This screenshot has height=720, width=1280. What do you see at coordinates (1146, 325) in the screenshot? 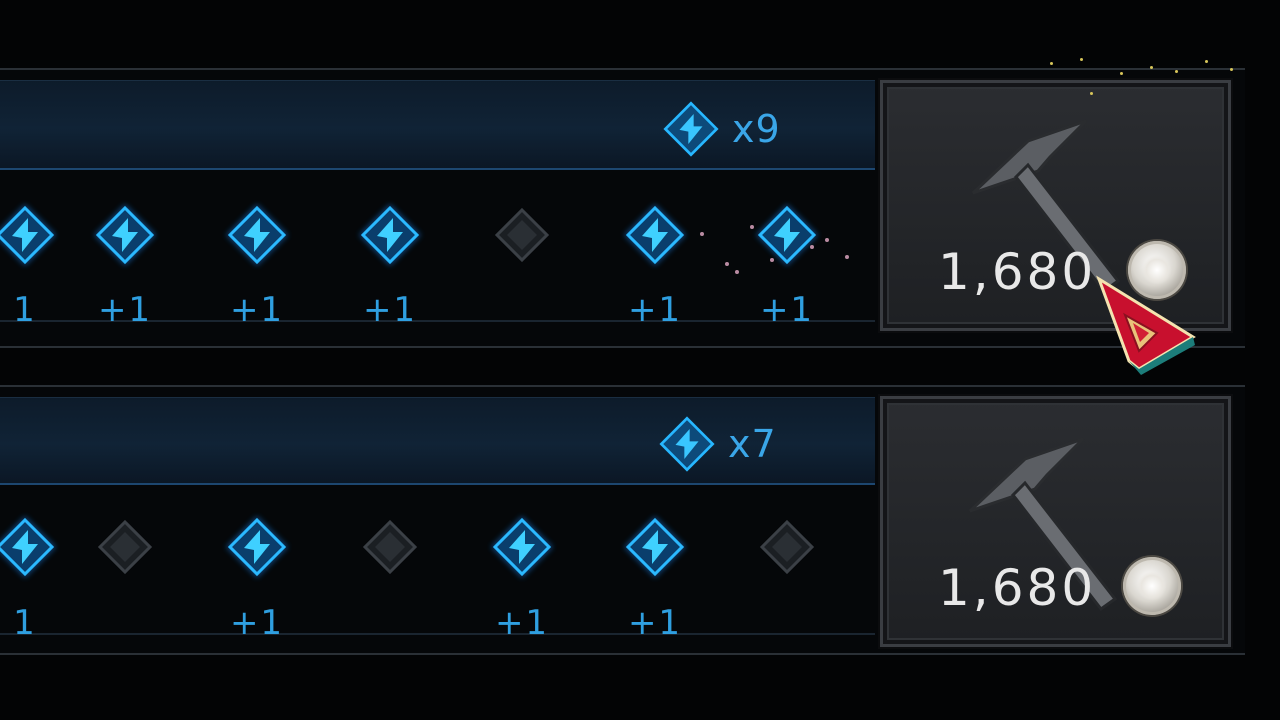
I see `red-pointer-icon` at bounding box center [1146, 325].